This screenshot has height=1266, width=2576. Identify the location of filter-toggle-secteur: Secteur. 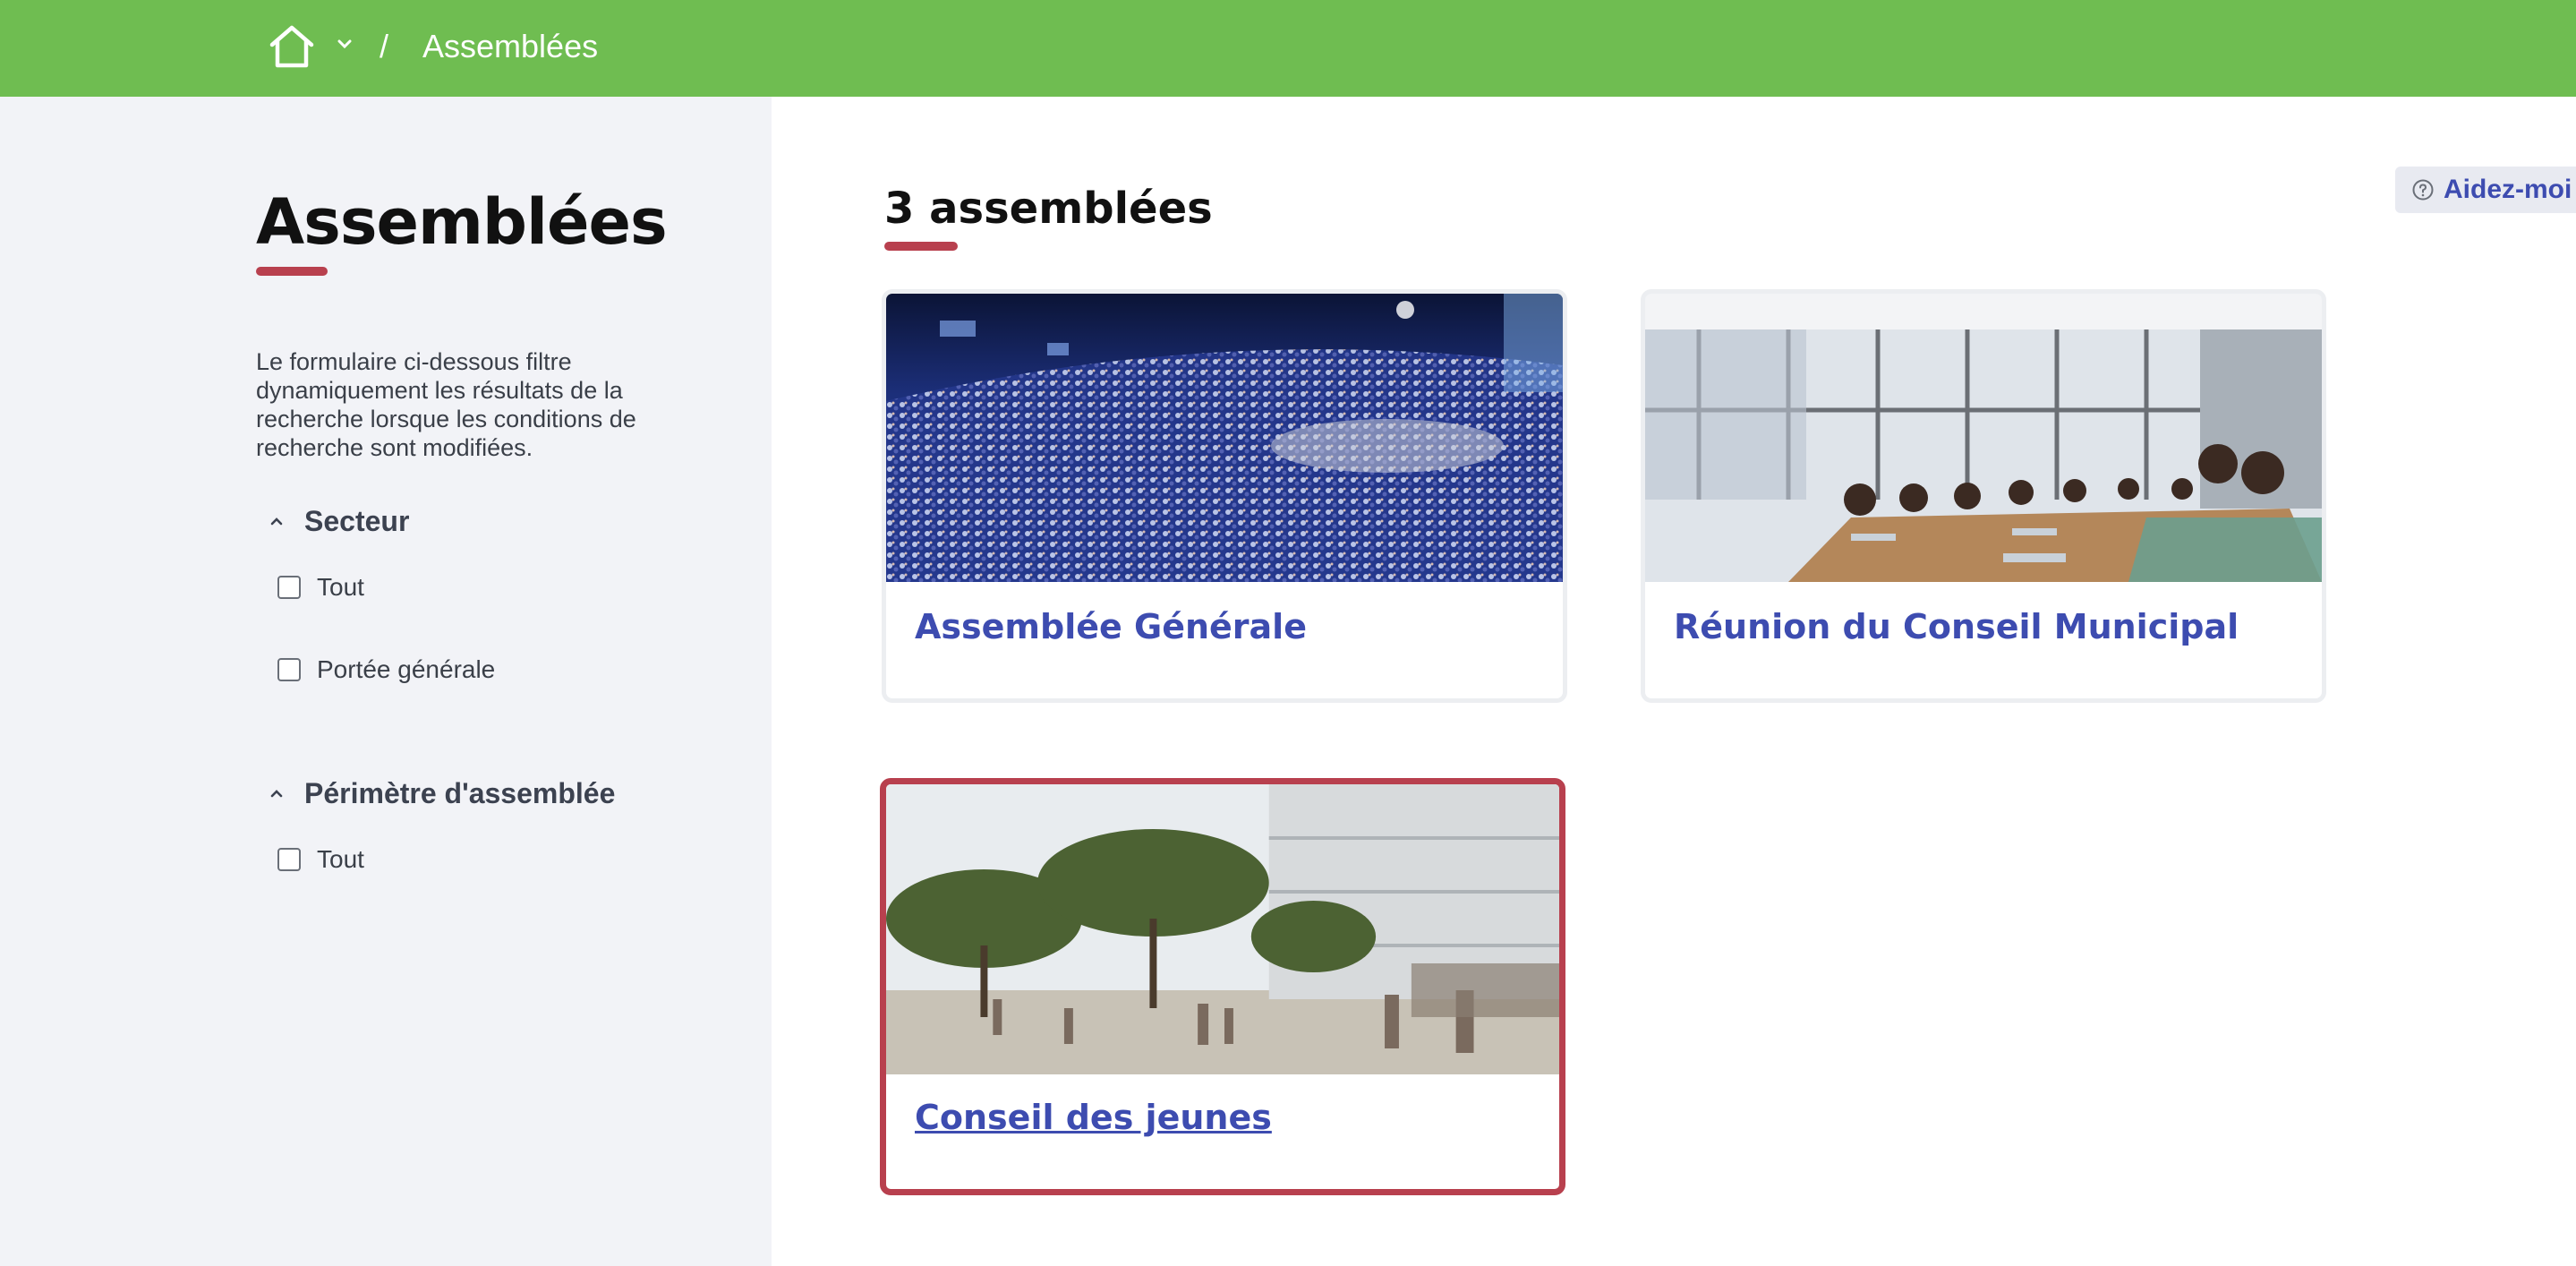
(338, 521).